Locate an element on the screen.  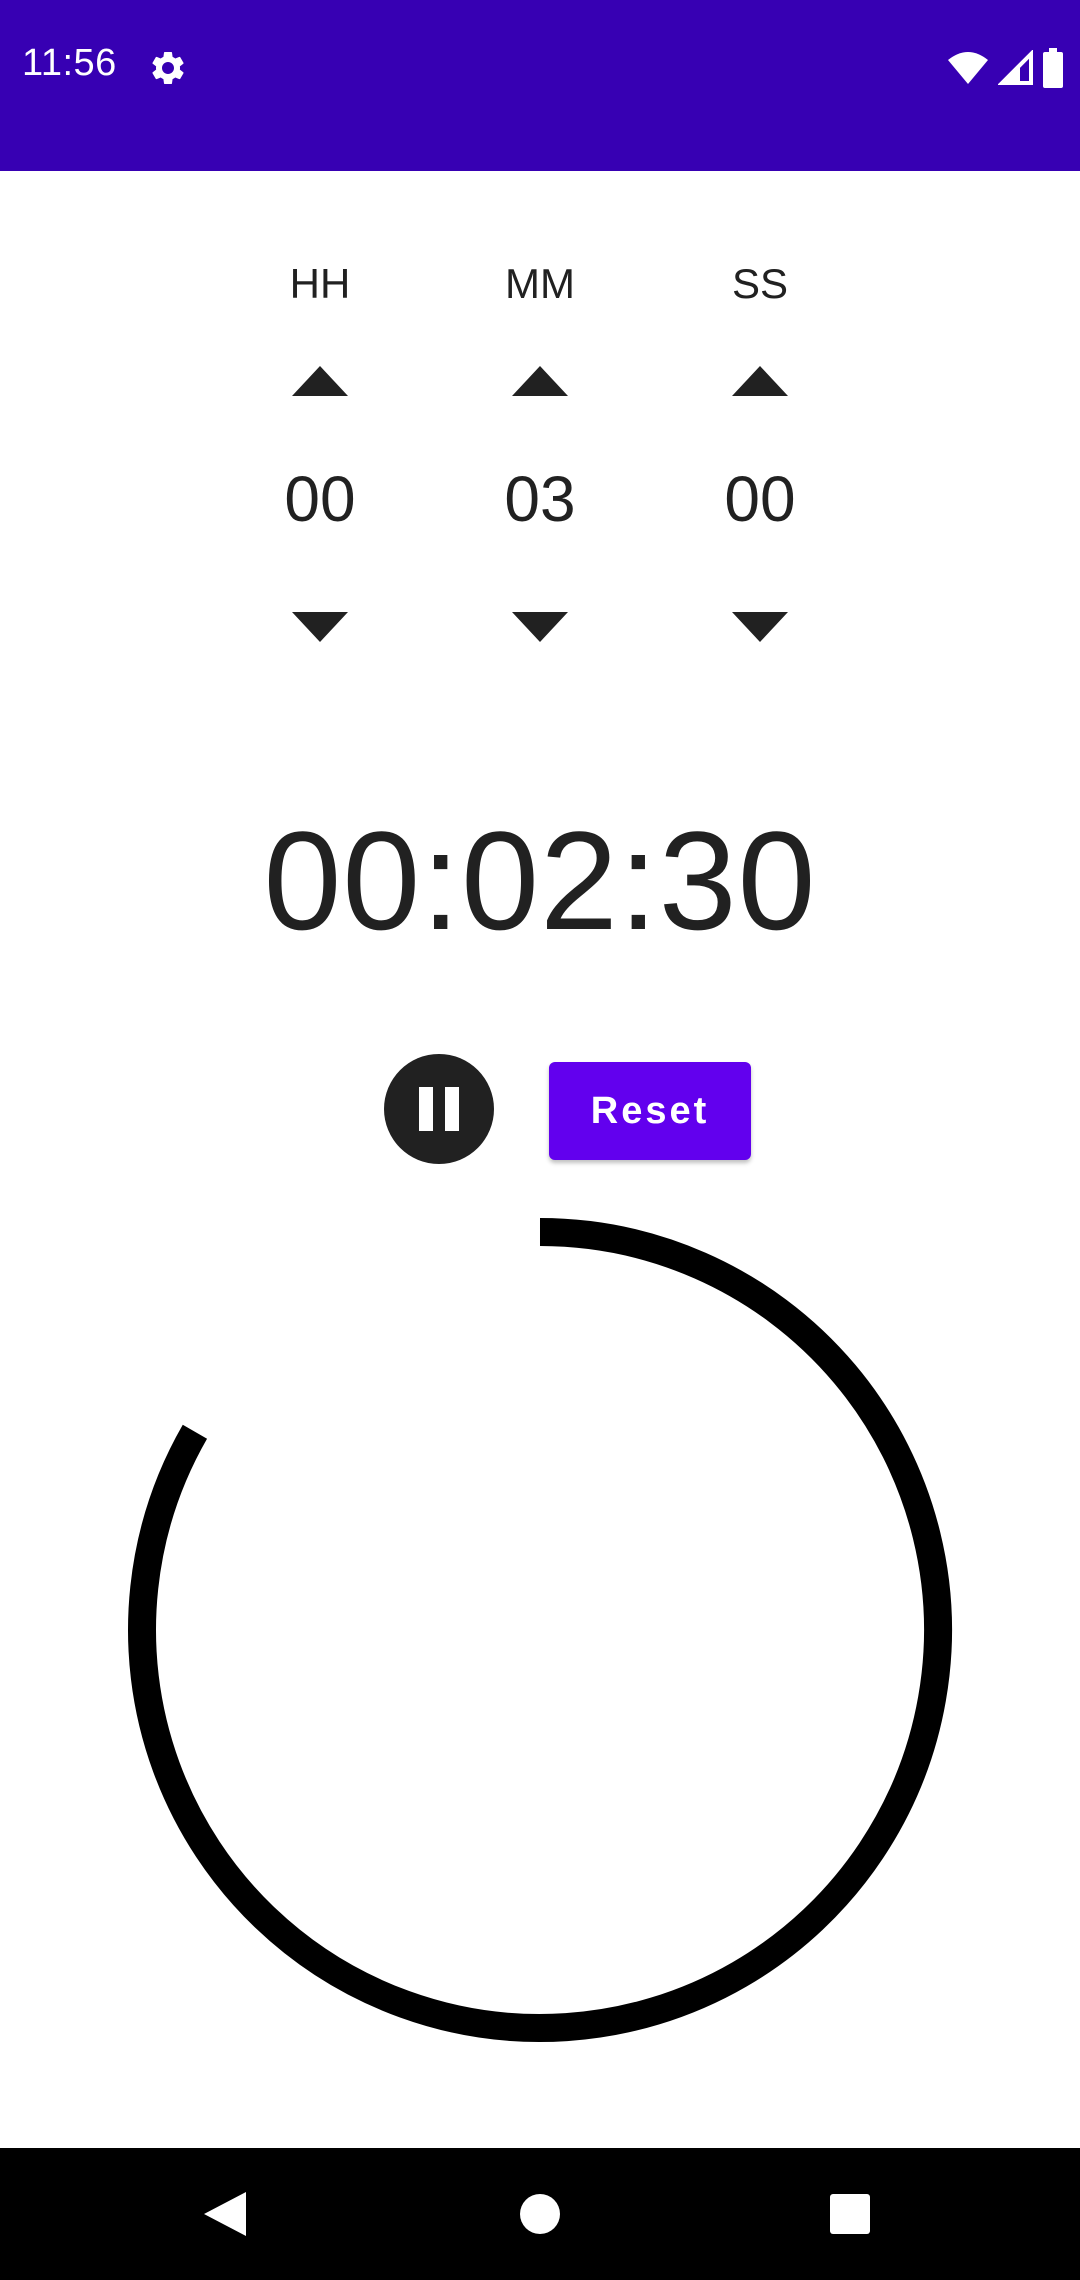
pause-icon is located at coordinates (439, 1109).